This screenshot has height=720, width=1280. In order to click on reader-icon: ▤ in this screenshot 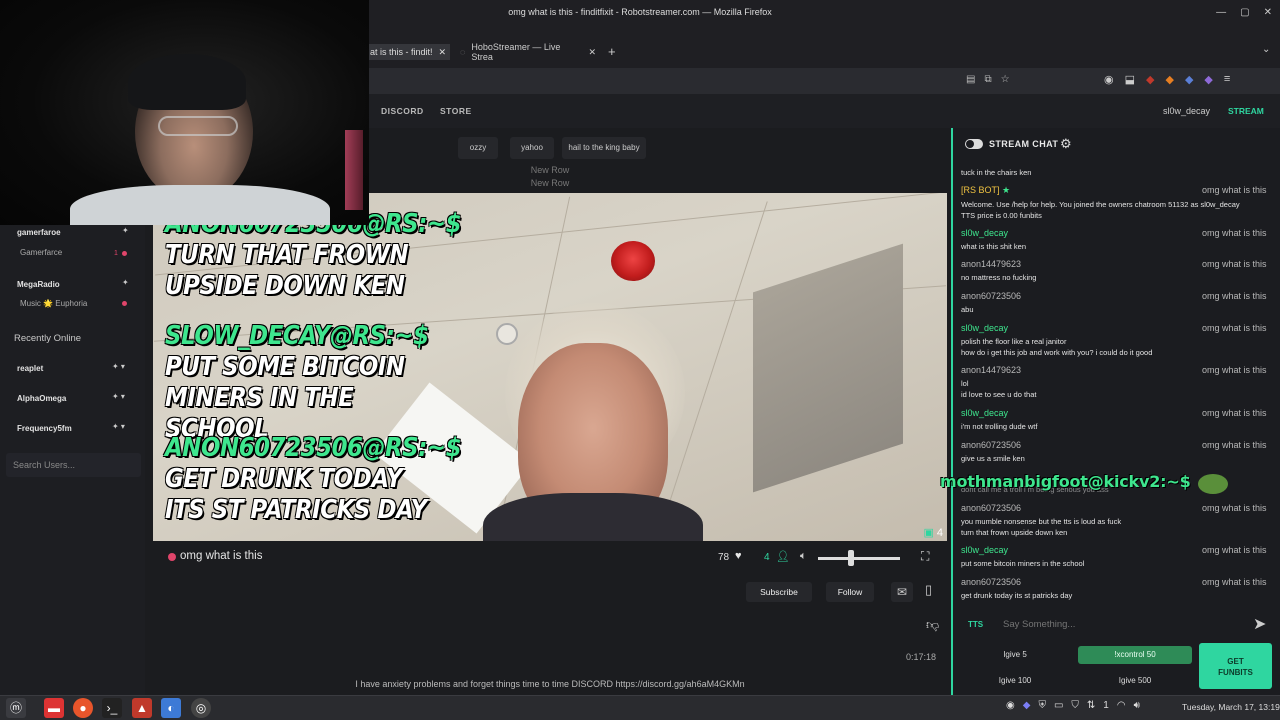, I will do `click(970, 79)`.